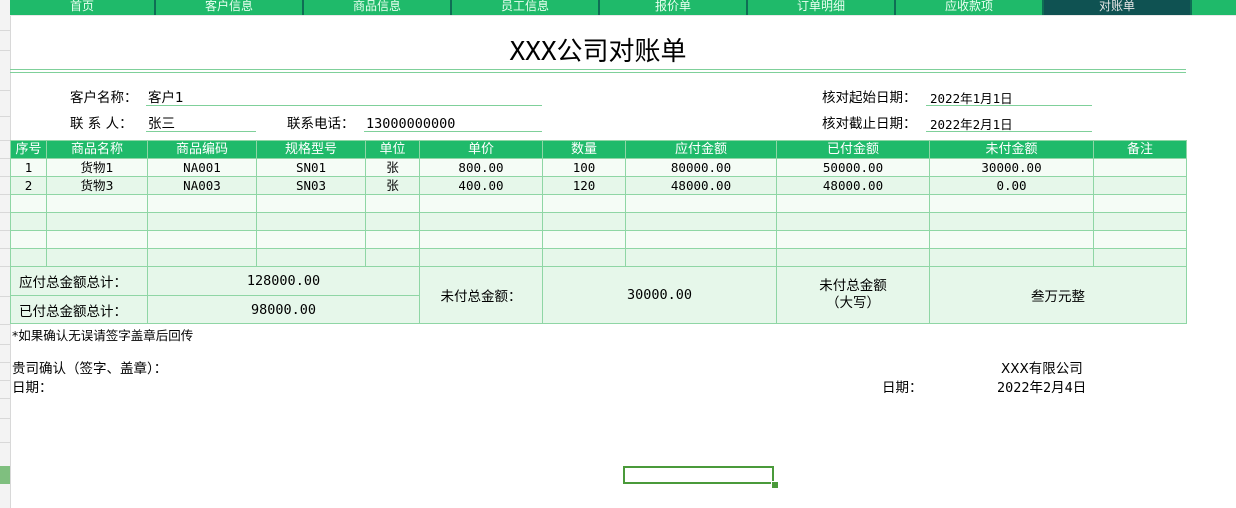  What do you see at coordinates (311, 149) in the screenshot?
I see `col-header-spec-model: 规格型号` at bounding box center [311, 149].